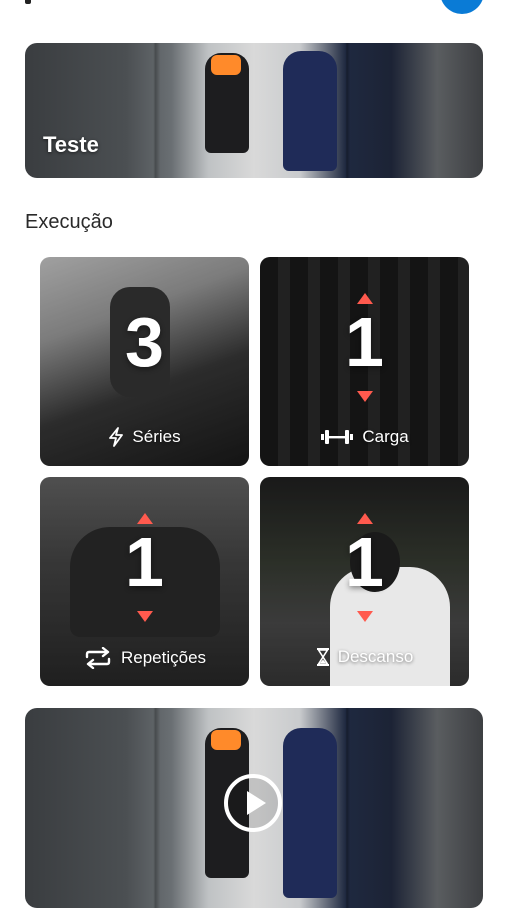 The height and width of the screenshot is (908, 507). Describe the element at coordinates (256, 803) in the screenshot. I see `play-icon` at that location.